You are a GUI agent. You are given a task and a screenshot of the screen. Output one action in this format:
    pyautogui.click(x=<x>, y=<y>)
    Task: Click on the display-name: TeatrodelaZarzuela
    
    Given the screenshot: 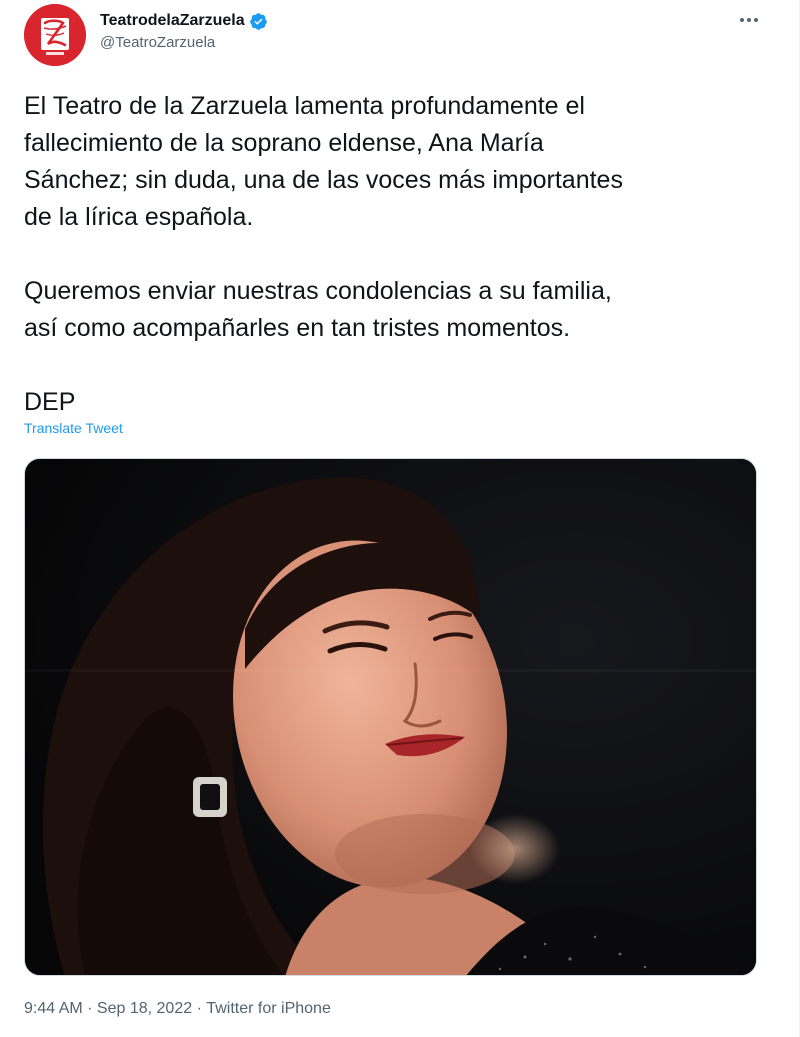 What is the action you would take?
    pyautogui.click(x=172, y=21)
    